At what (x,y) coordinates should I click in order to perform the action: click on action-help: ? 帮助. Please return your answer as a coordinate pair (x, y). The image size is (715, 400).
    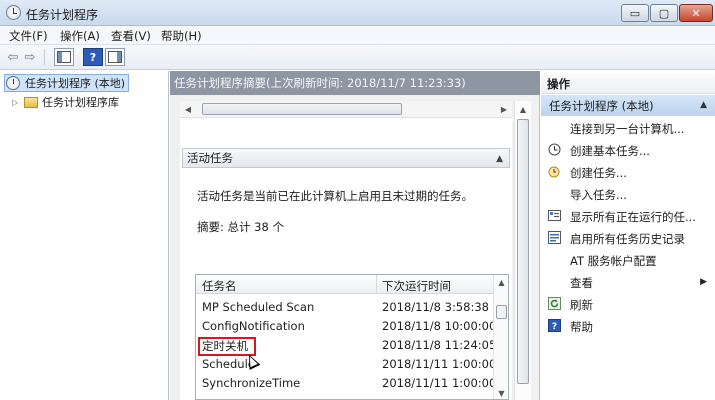
    Looking at the image, I should click on (628, 326).